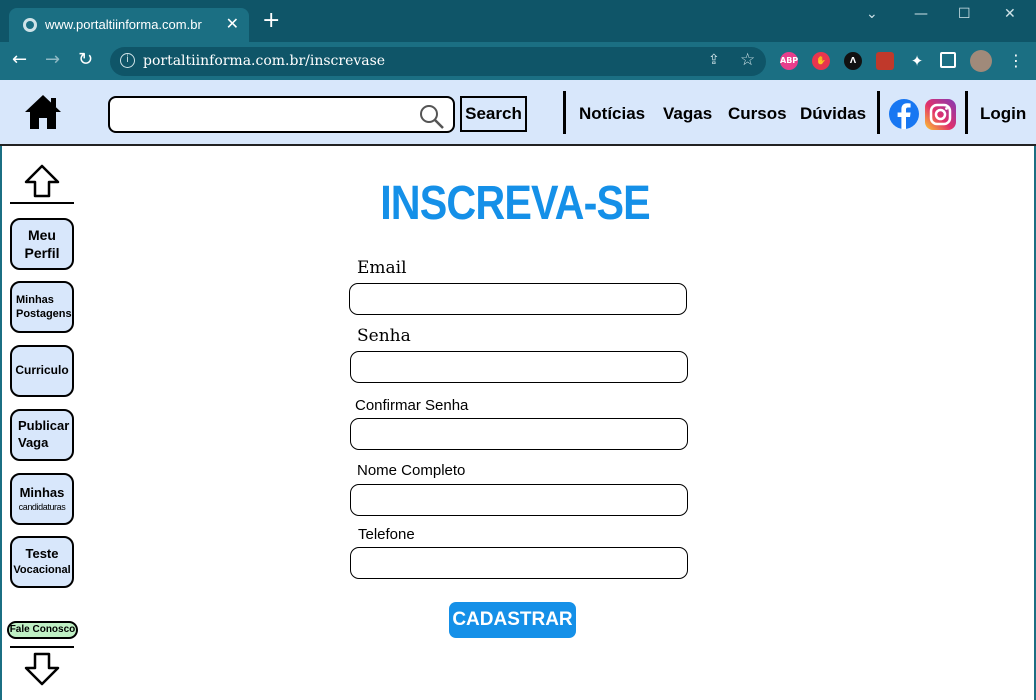 This screenshot has width=1036, height=700. Describe the element at coordinates (789, 61) in the screenshot. I see `adblock-icon: ABP` at that location.